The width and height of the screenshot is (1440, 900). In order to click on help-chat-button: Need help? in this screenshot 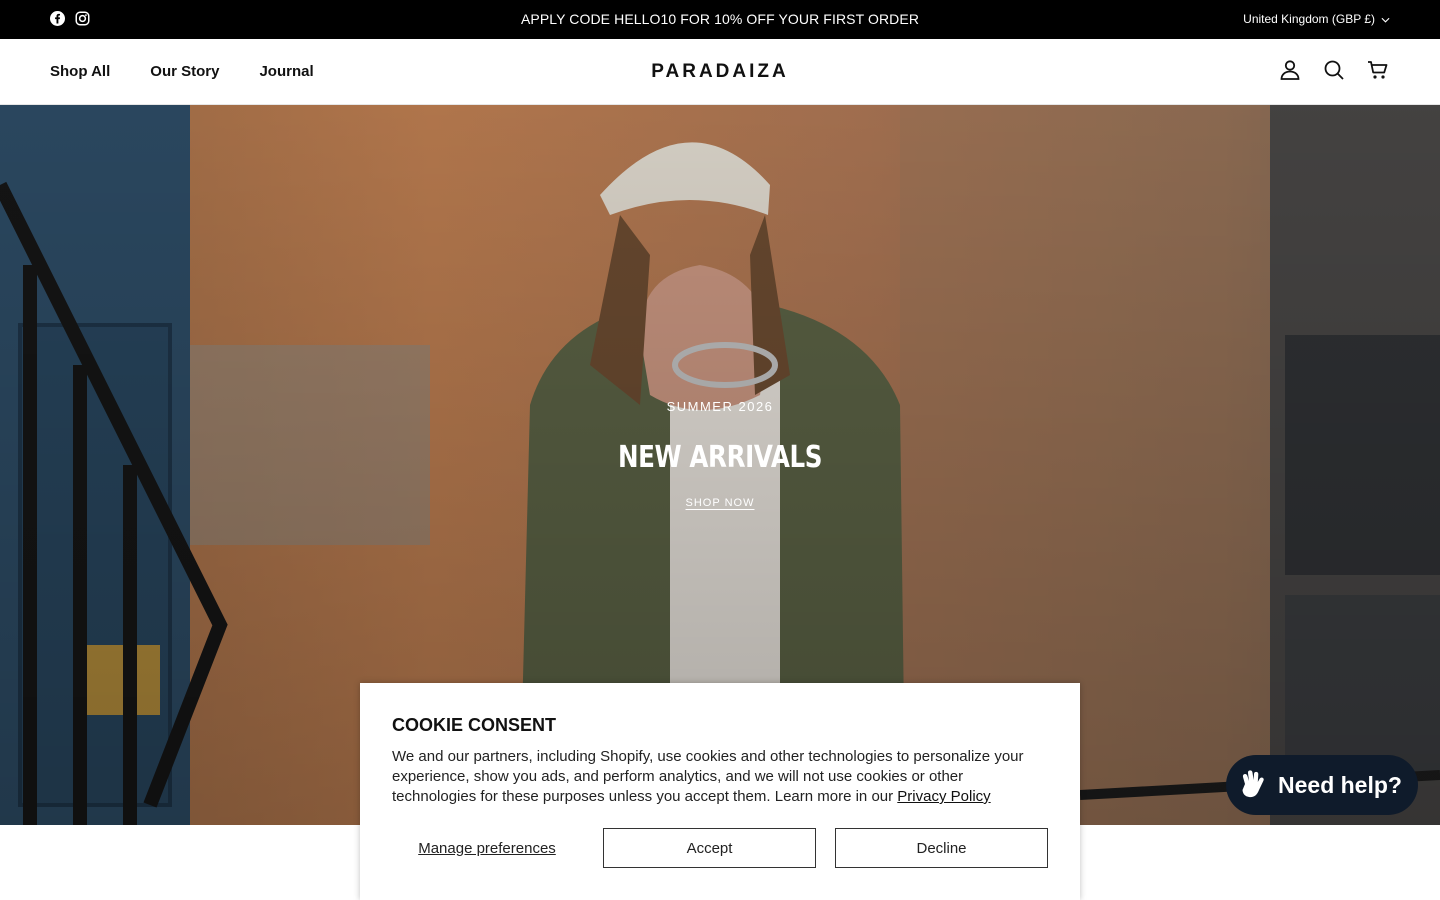, I will do `click(1322, 785)`.